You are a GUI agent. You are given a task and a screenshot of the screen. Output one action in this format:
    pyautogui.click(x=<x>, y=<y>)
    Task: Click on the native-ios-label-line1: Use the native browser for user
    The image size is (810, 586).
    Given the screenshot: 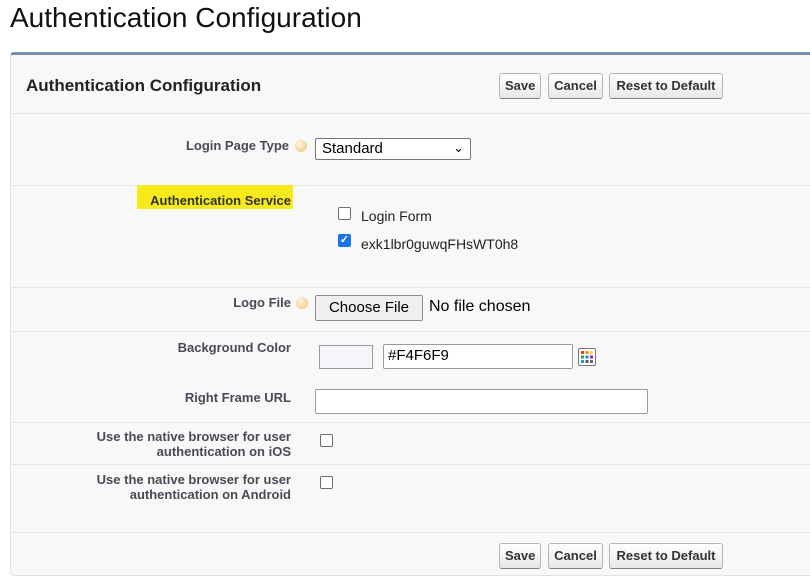 What is the action you would take?
    pyautogui.click(x=193, y=436)
    